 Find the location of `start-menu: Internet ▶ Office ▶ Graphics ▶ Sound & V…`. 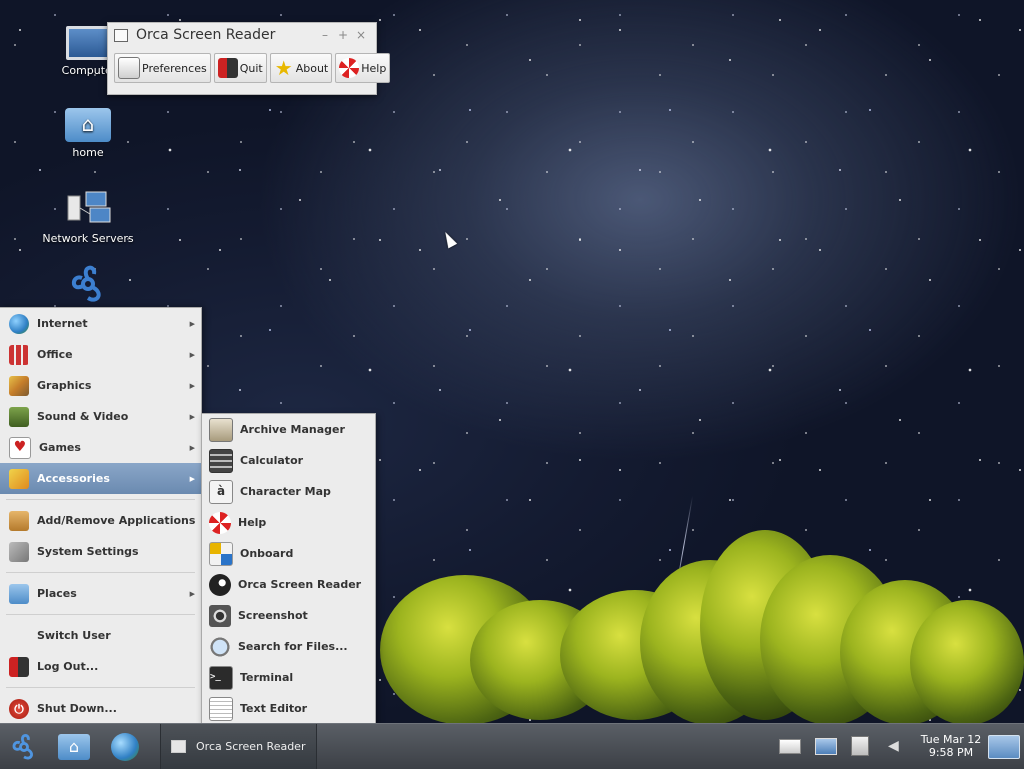

start-menu: Internet ▶ Office ▶ Graphics ▶ Sound & V… is located at coordinates (101, 516).